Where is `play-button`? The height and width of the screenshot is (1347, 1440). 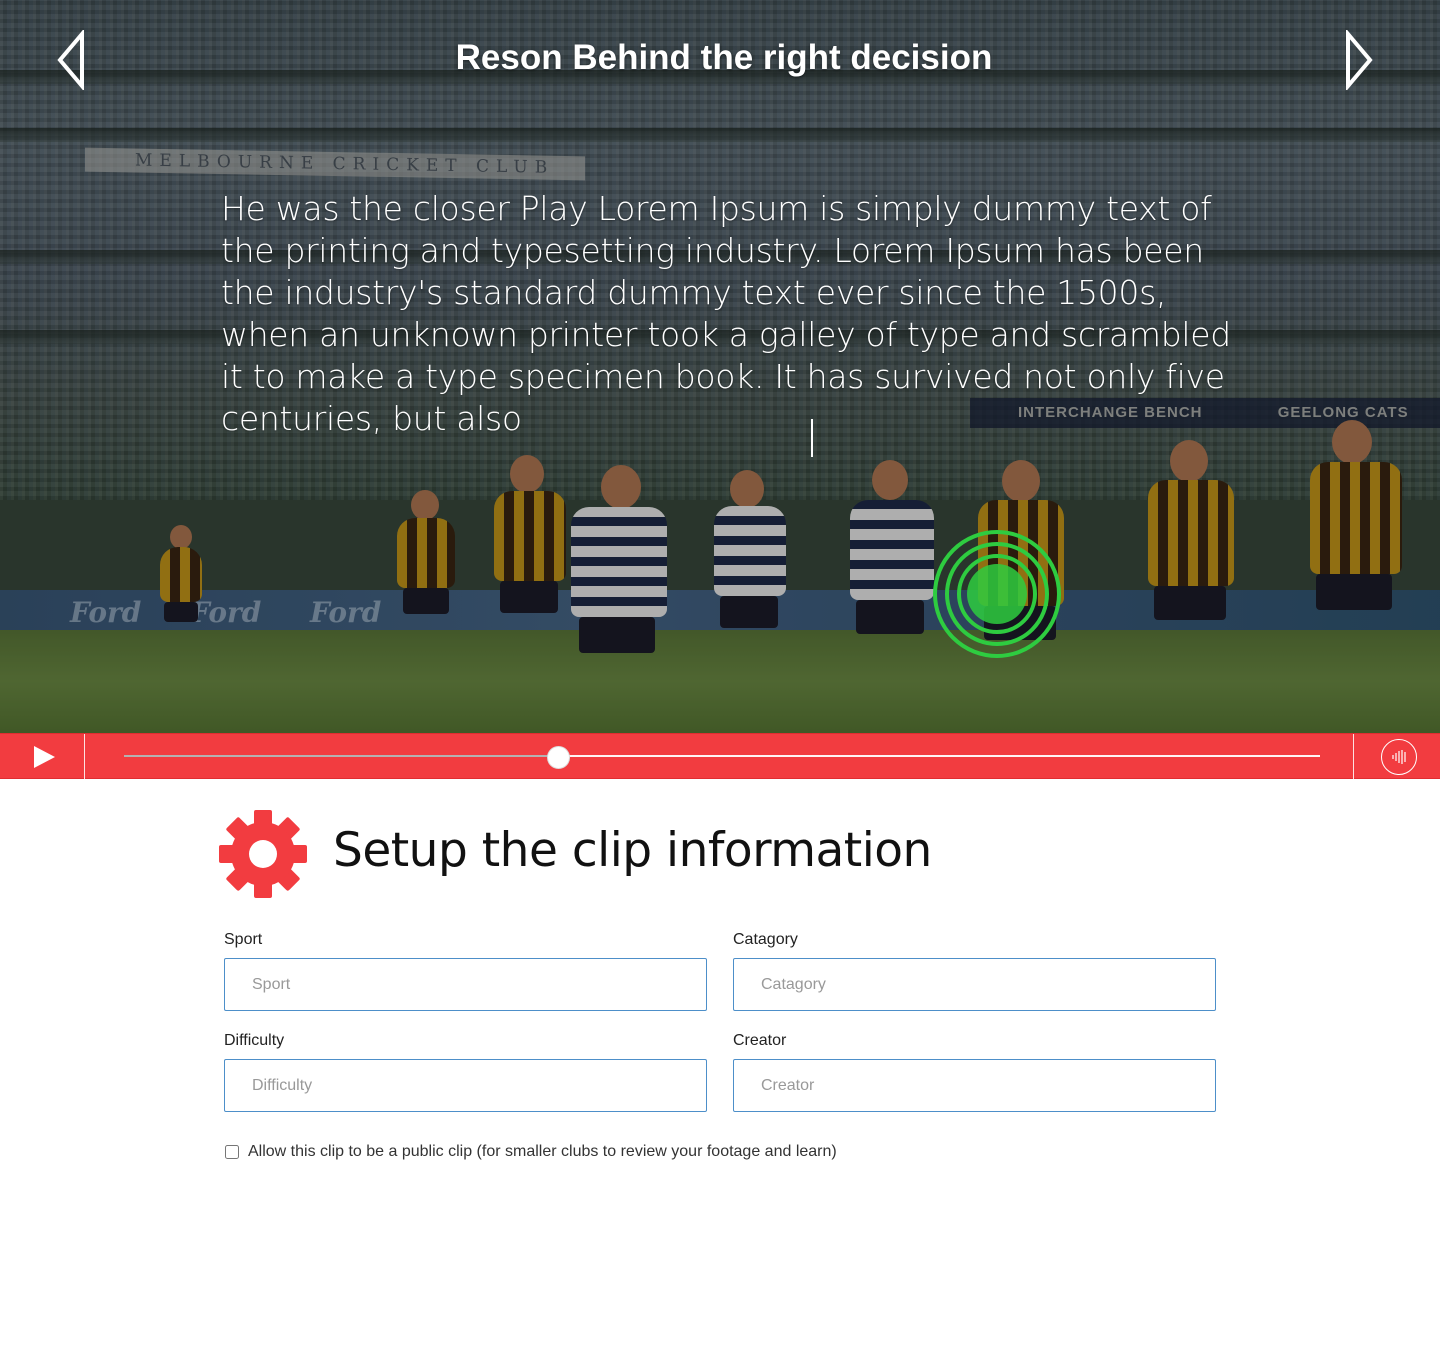 play-button is located at coordinates (42, 757).